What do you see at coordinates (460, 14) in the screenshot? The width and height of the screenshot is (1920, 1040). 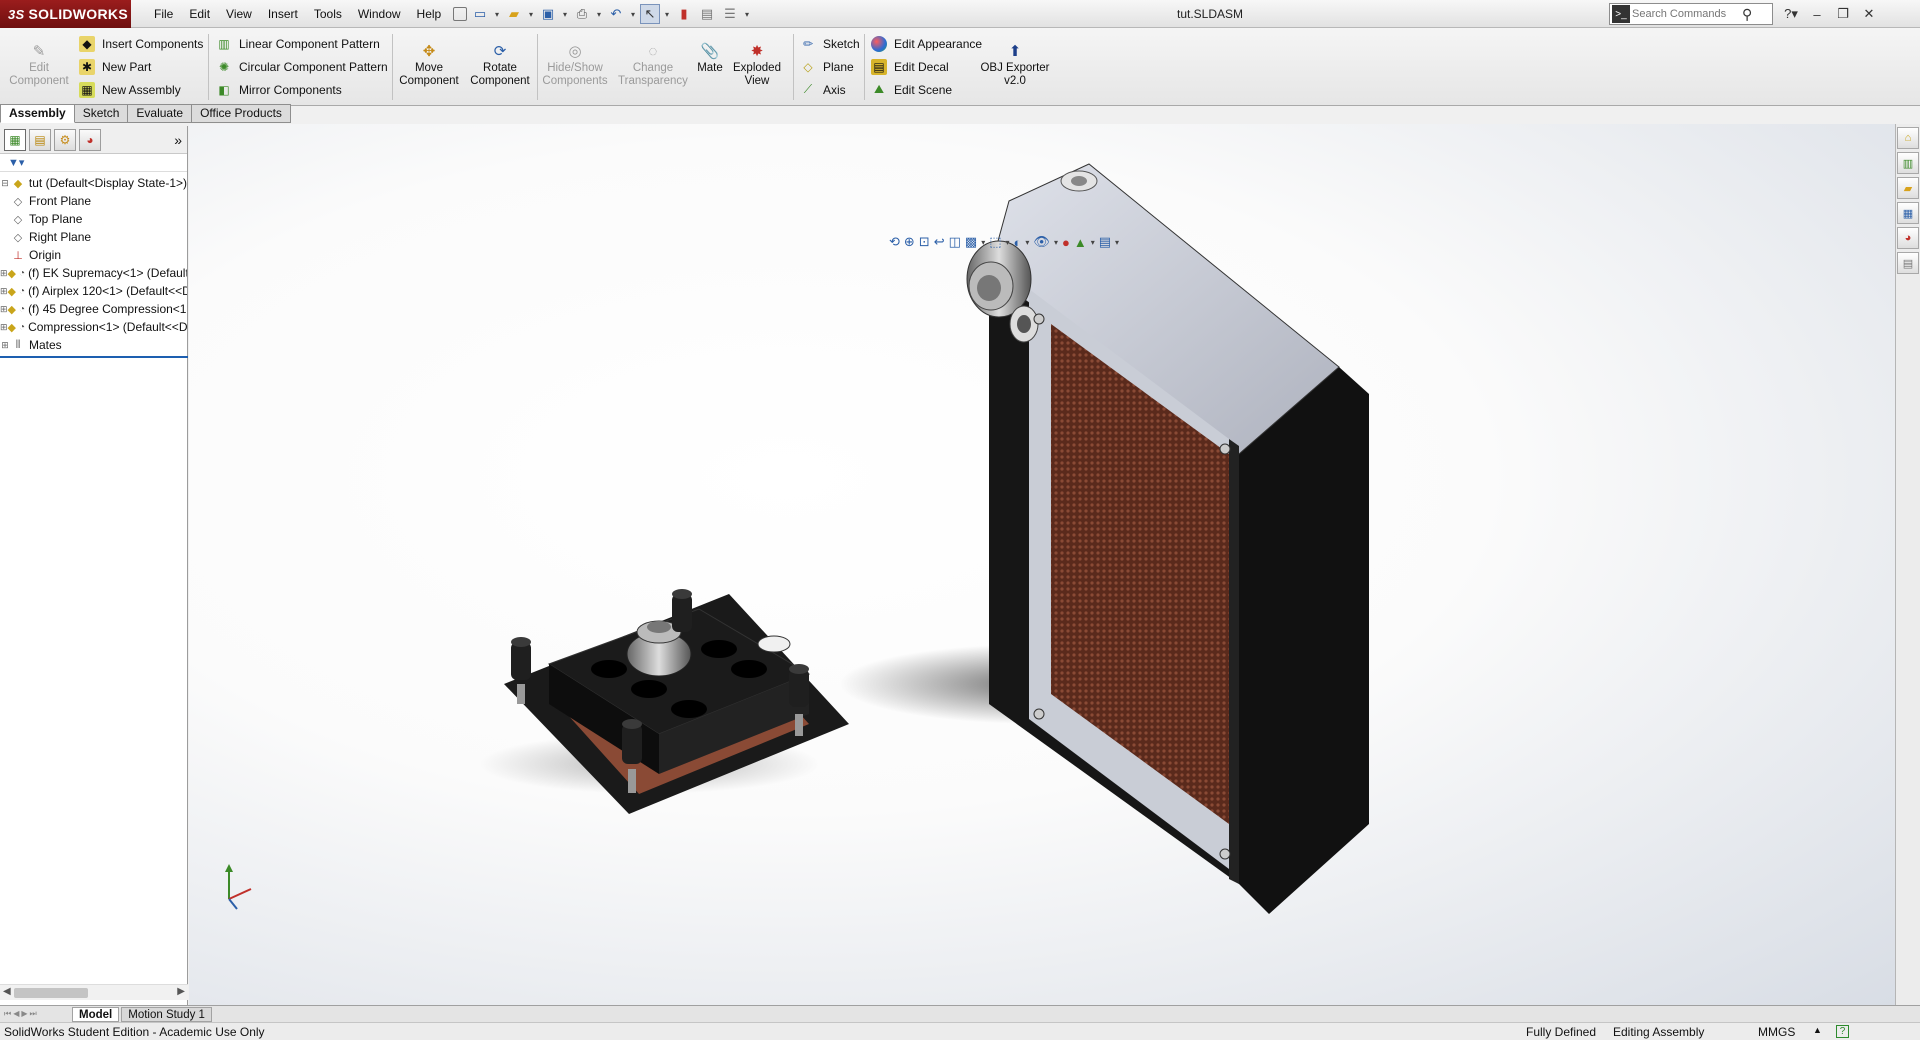 I see `pin-menu-icon` at bounding box center [460, 14].